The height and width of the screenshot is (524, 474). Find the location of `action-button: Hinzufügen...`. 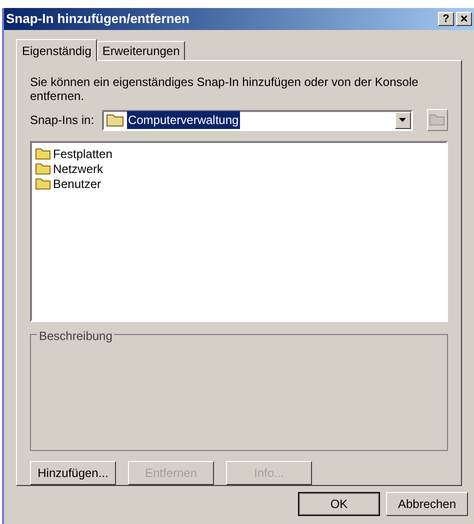

action-button: Hinzufügen... is located at coordinates (73, 473).